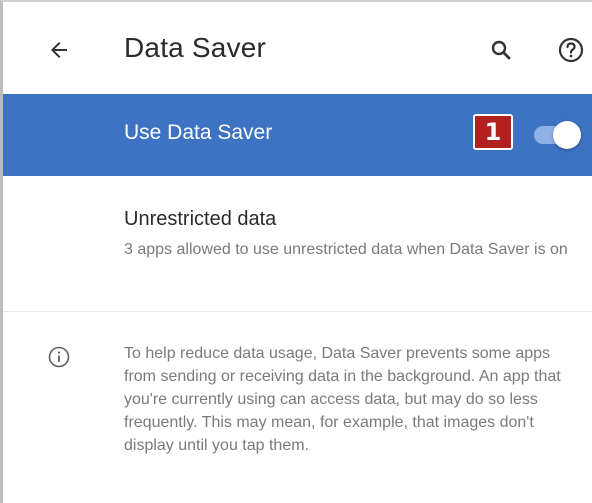  I want to click on search-button, so click(501, 50).